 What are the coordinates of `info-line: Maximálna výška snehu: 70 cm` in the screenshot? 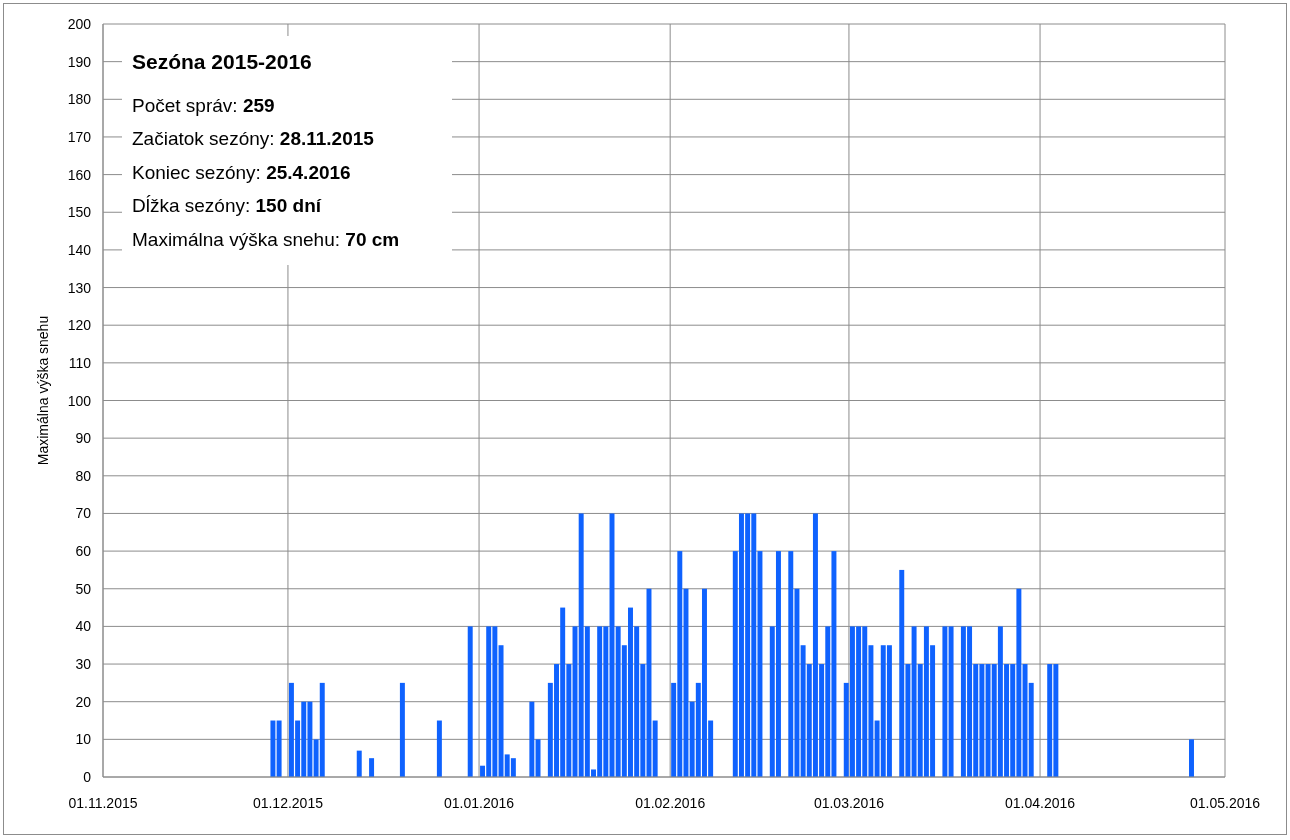 It's located at (266, 239).